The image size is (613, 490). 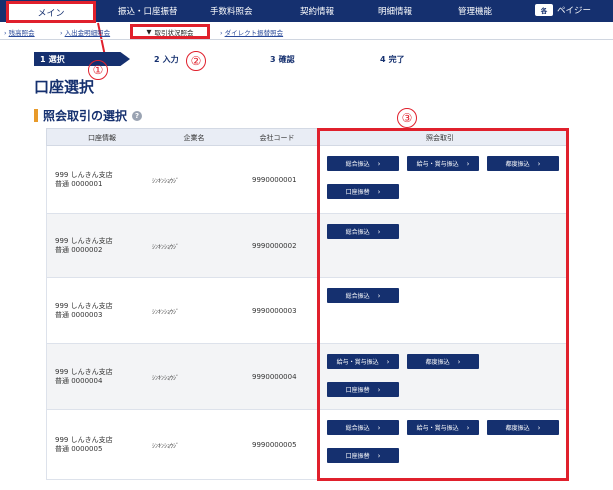 What do you see at coordinates (277, 138) in the screenshot?
I see `header-company-code: 会社コード` at bounding box center [277, 138].